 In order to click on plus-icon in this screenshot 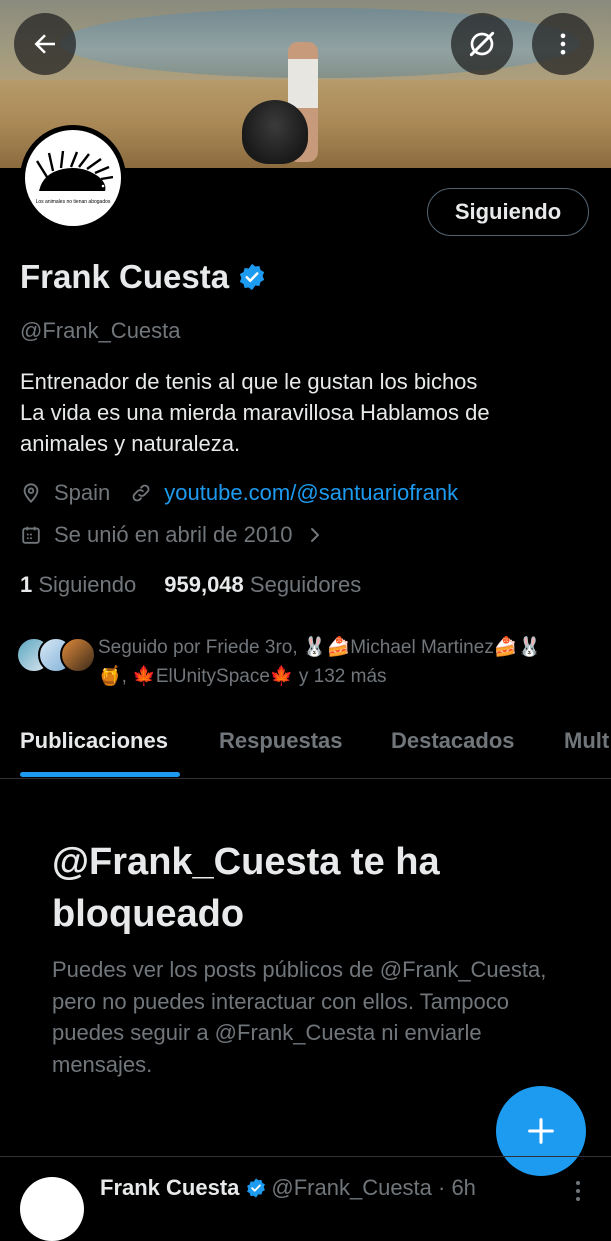, I will do `click(541, 1131)`.